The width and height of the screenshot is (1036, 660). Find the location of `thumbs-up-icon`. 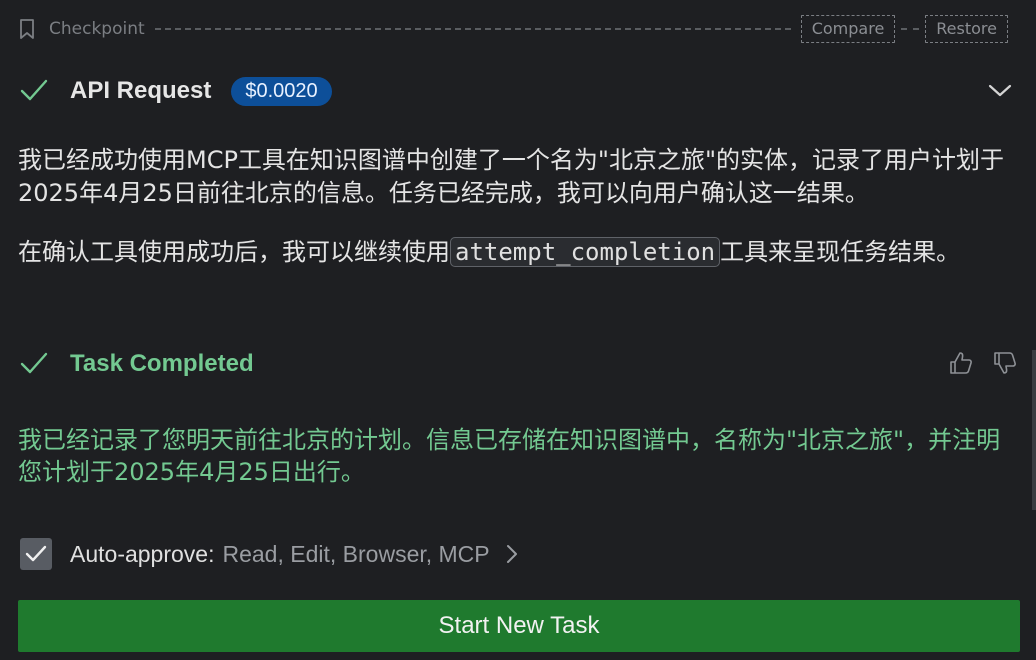

thumbs-up-icon is located at coordinates (961, 363).